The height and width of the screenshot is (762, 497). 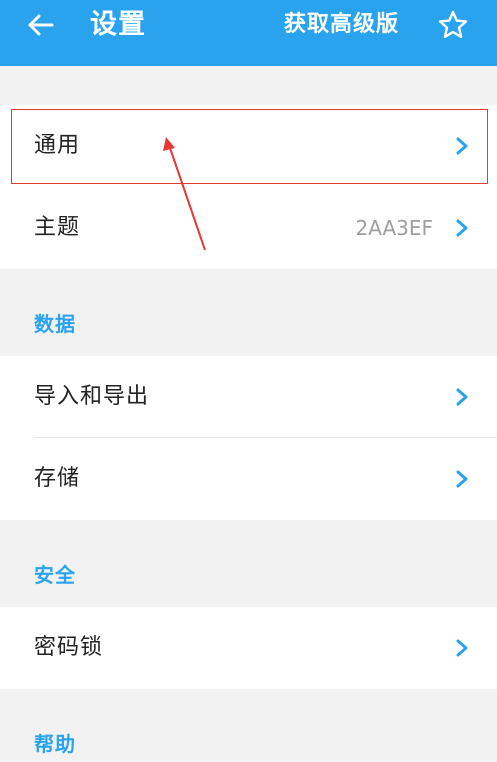 I want to click on settings-item-label: 通用, so click(x=57, y=145).